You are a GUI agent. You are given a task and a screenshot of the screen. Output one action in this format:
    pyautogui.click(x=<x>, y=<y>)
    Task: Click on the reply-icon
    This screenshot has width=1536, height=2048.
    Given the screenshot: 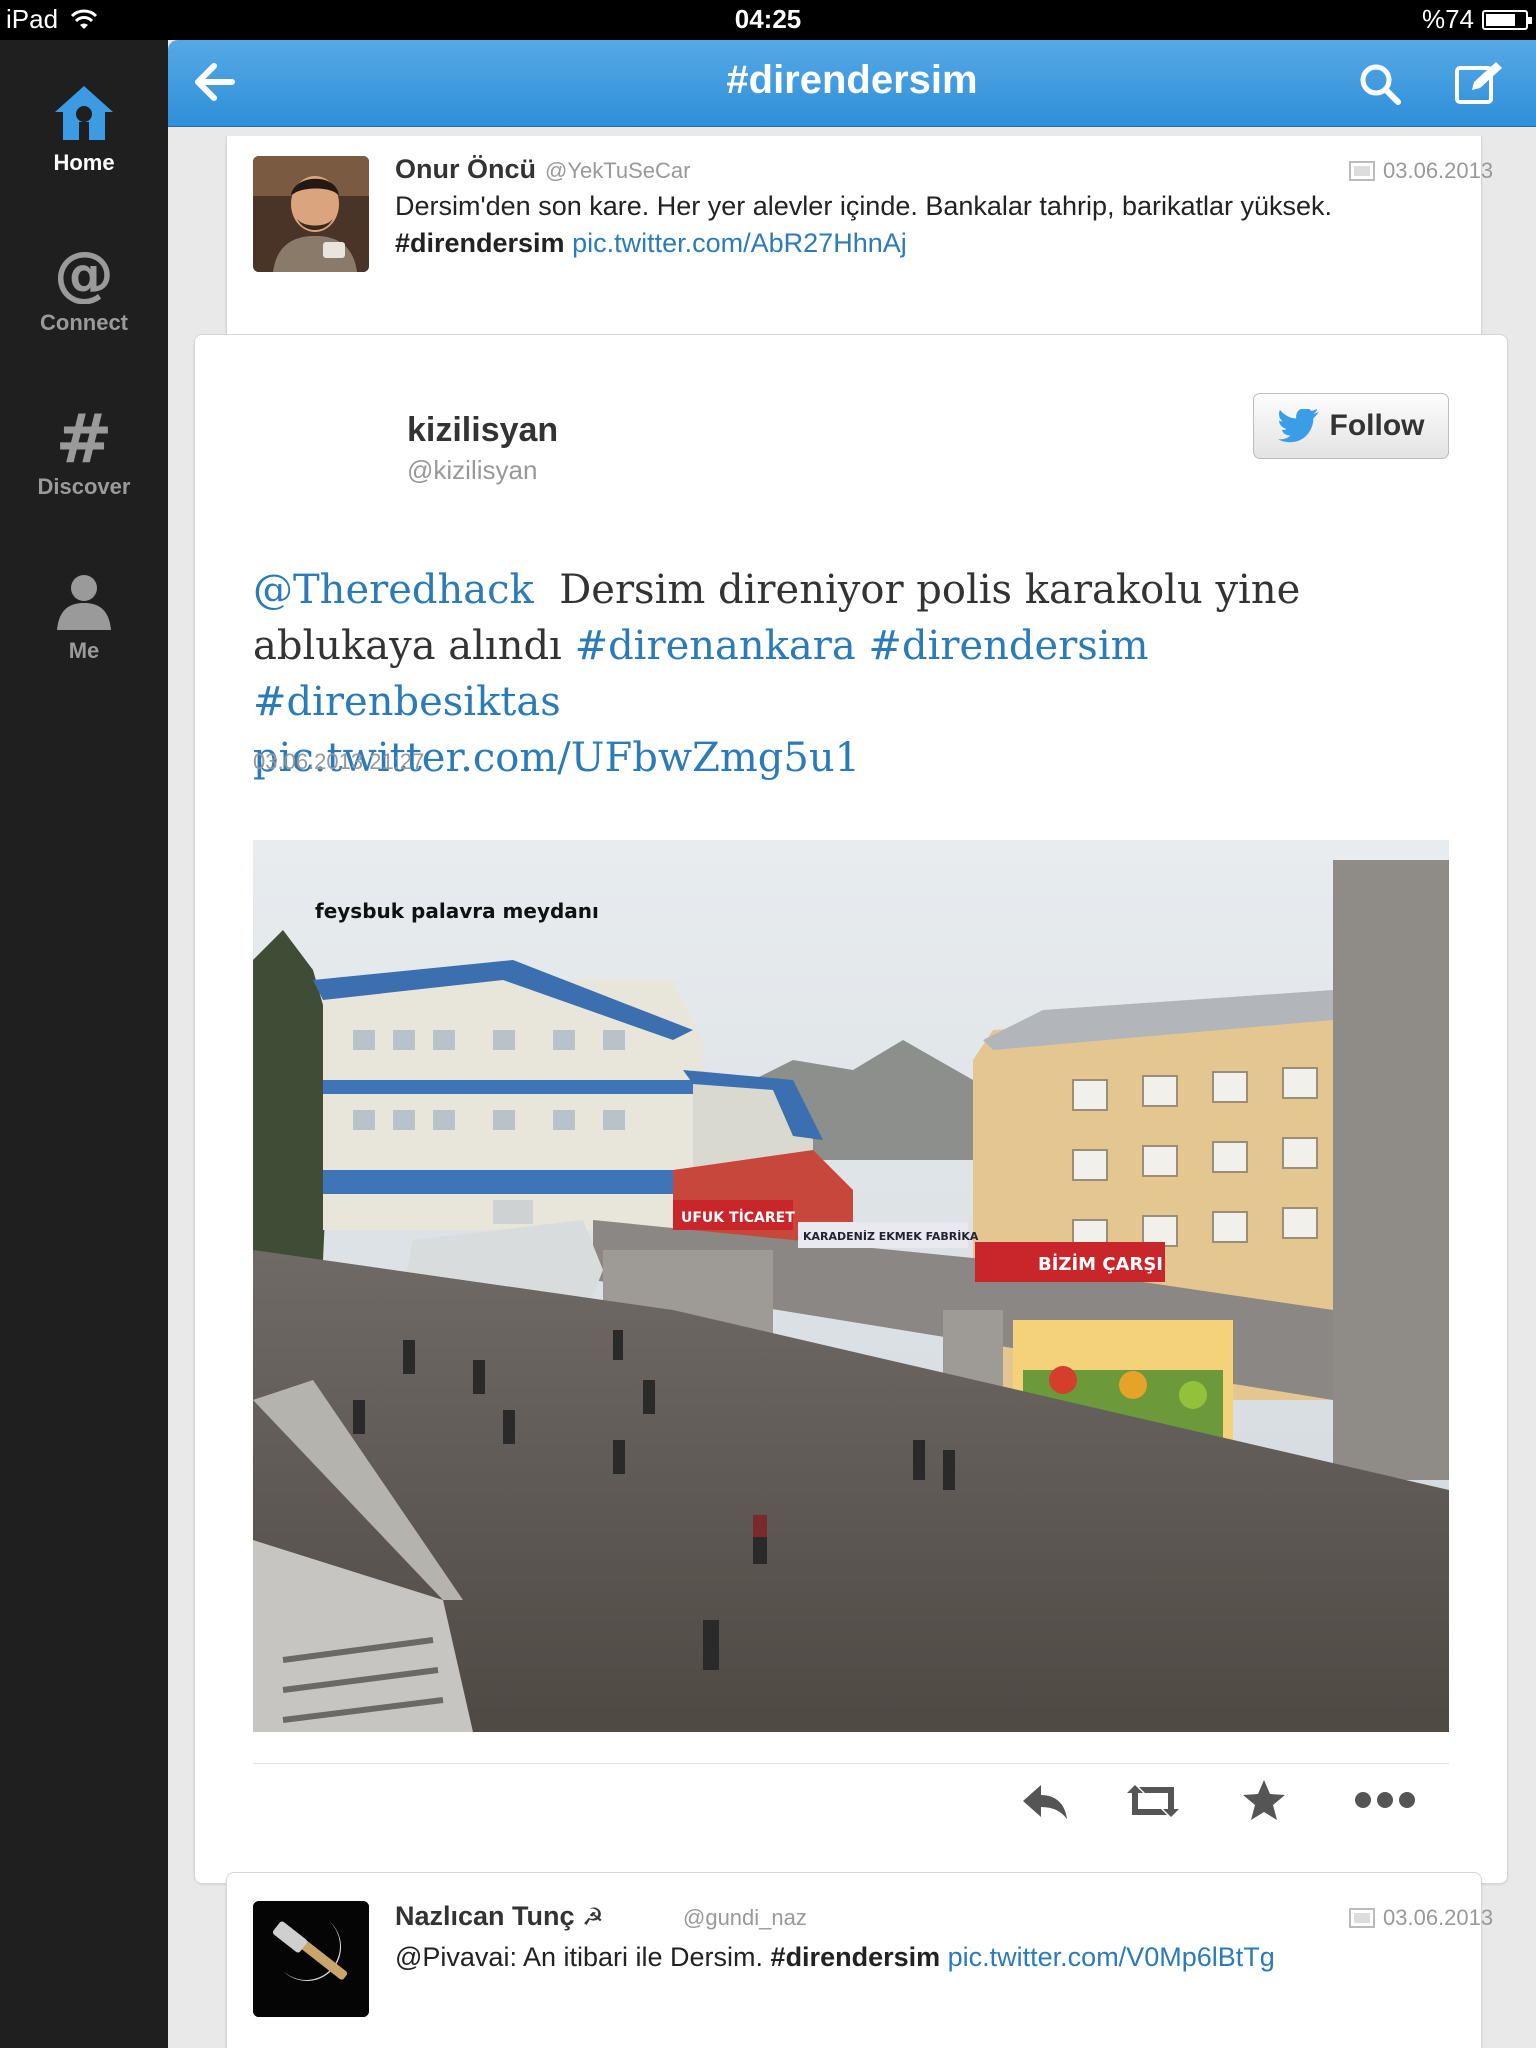 What is the action you would take?
    pyautogui.click(x=1045, y=1801)
    